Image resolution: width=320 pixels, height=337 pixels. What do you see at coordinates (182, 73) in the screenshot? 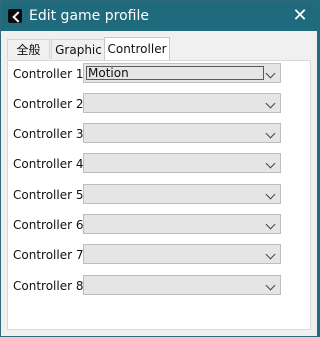
I see `controller-1-select: Motion` at bounding box center [182, 73].